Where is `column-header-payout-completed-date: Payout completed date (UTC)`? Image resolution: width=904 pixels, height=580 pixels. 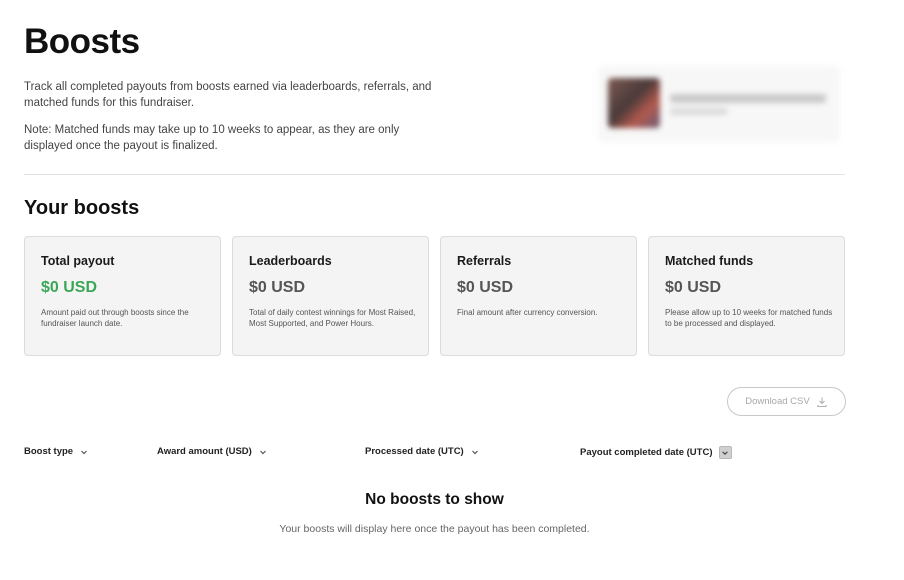
column-header-payout-completed-date: Payout completed date (UTC) is located at coordinates (656, 452).